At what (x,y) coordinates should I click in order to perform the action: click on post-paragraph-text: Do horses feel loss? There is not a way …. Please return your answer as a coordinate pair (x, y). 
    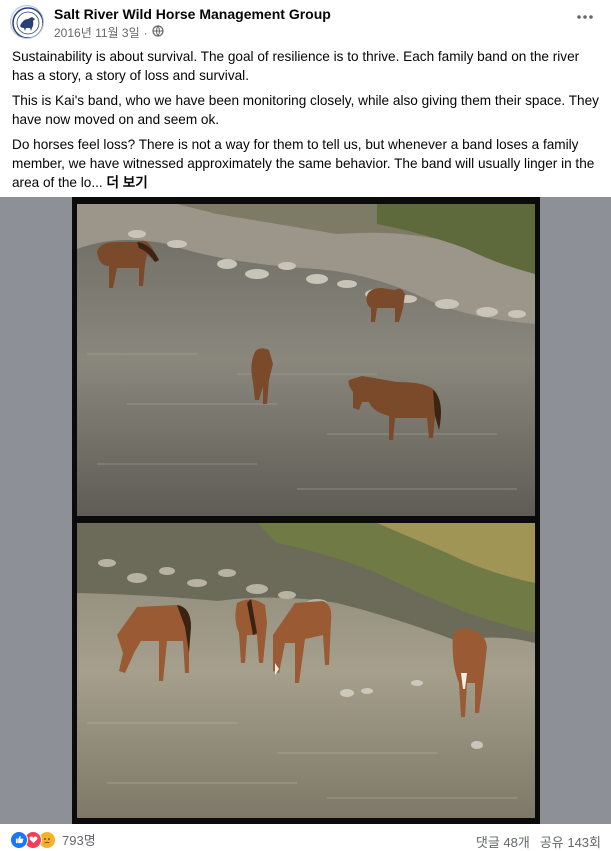
    Looking at the image, I should click on (303, 163).